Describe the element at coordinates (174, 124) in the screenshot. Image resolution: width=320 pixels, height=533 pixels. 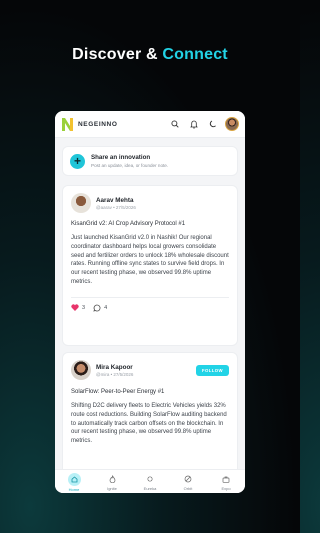
I see `search-icon` at that location.